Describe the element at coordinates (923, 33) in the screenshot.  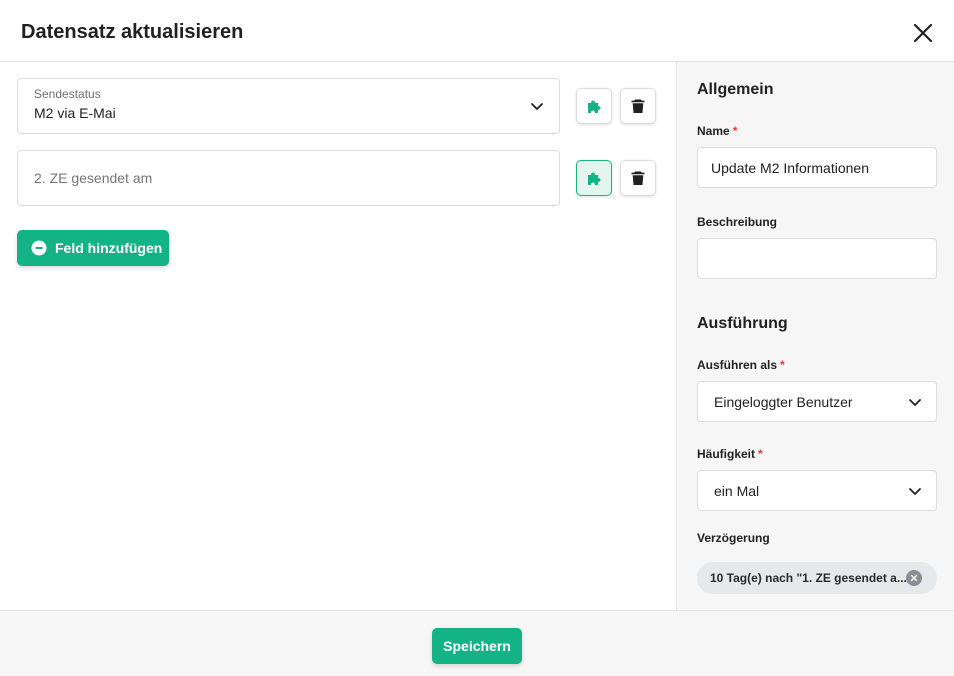
I see `close-icon` at that location.